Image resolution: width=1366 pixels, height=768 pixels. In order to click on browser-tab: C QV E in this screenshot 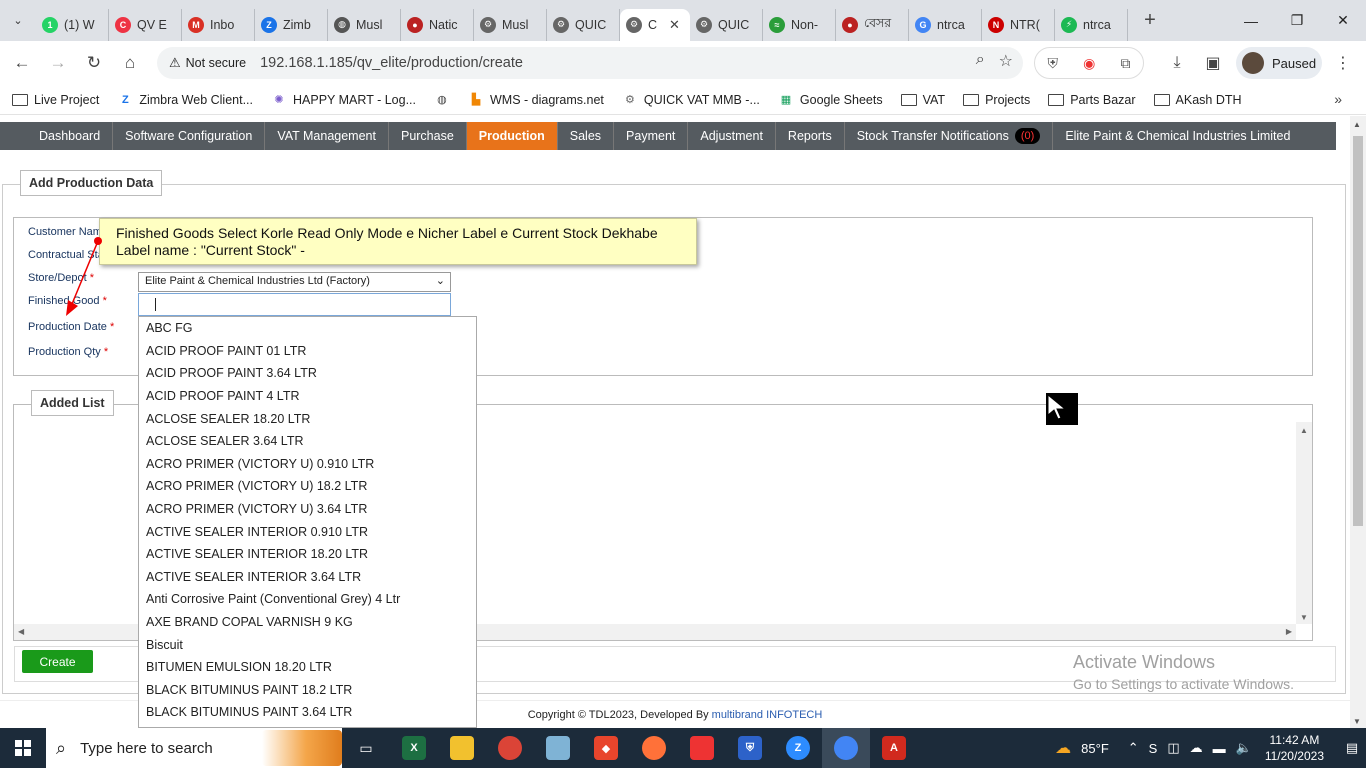, I will do `click(145, 24)`.